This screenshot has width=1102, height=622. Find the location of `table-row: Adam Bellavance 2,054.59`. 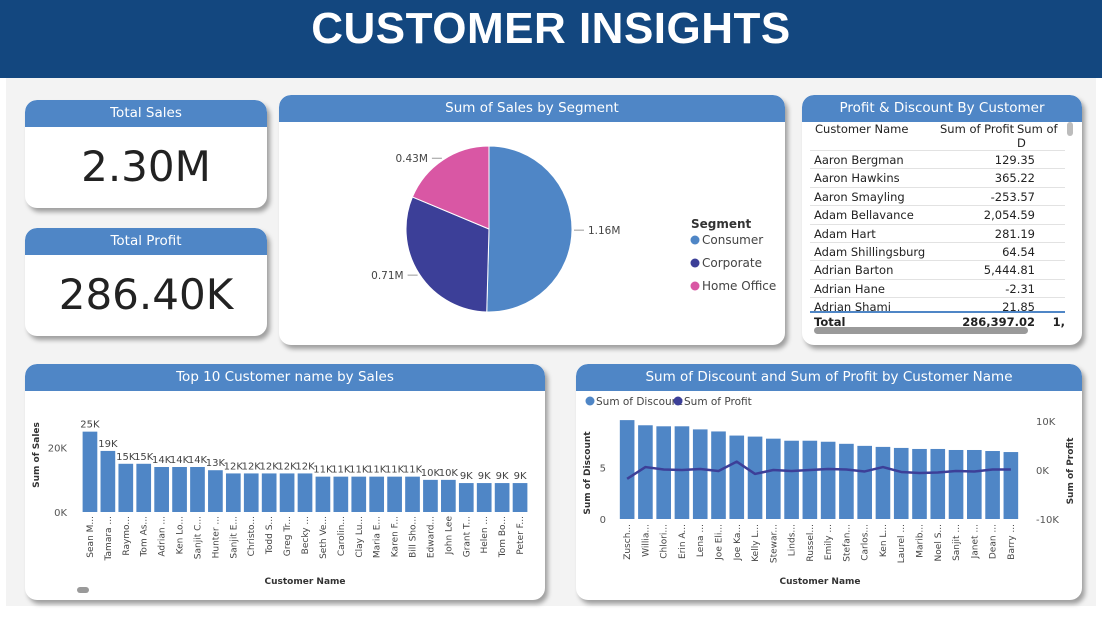

table-row: Adam Bellavance 2,054.59 is located at coordinates (937, 214).